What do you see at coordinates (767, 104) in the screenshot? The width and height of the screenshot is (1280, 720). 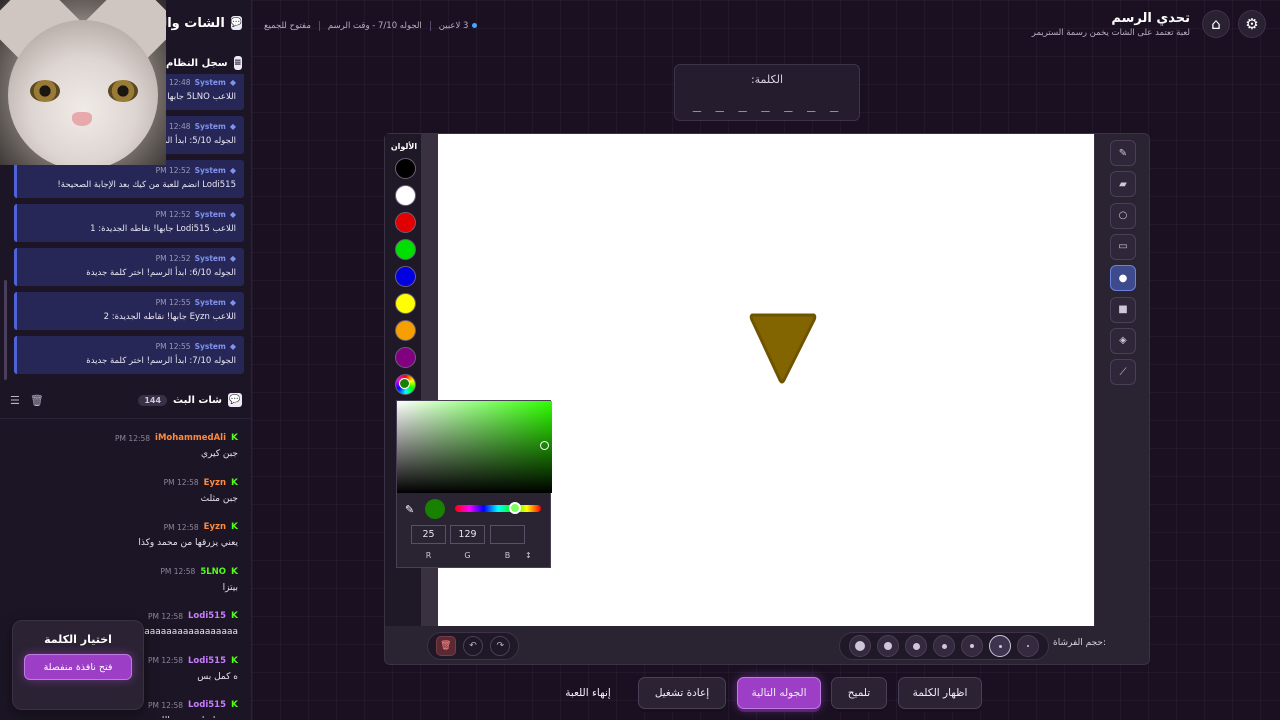 I see `word-hint: _ _ _ _ _ _ _` at bounding box center [767, 104].